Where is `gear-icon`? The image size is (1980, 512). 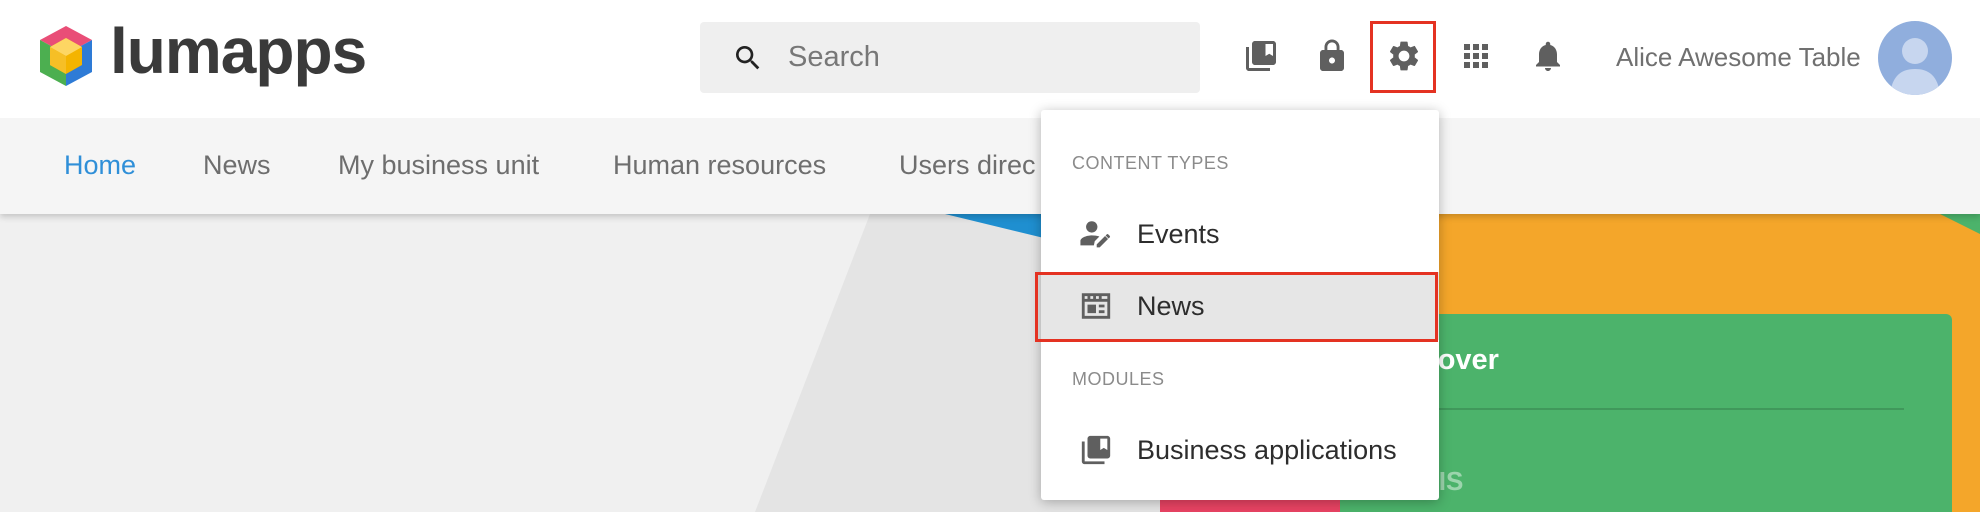 gear-icon is located at coordinates (1404, 56).